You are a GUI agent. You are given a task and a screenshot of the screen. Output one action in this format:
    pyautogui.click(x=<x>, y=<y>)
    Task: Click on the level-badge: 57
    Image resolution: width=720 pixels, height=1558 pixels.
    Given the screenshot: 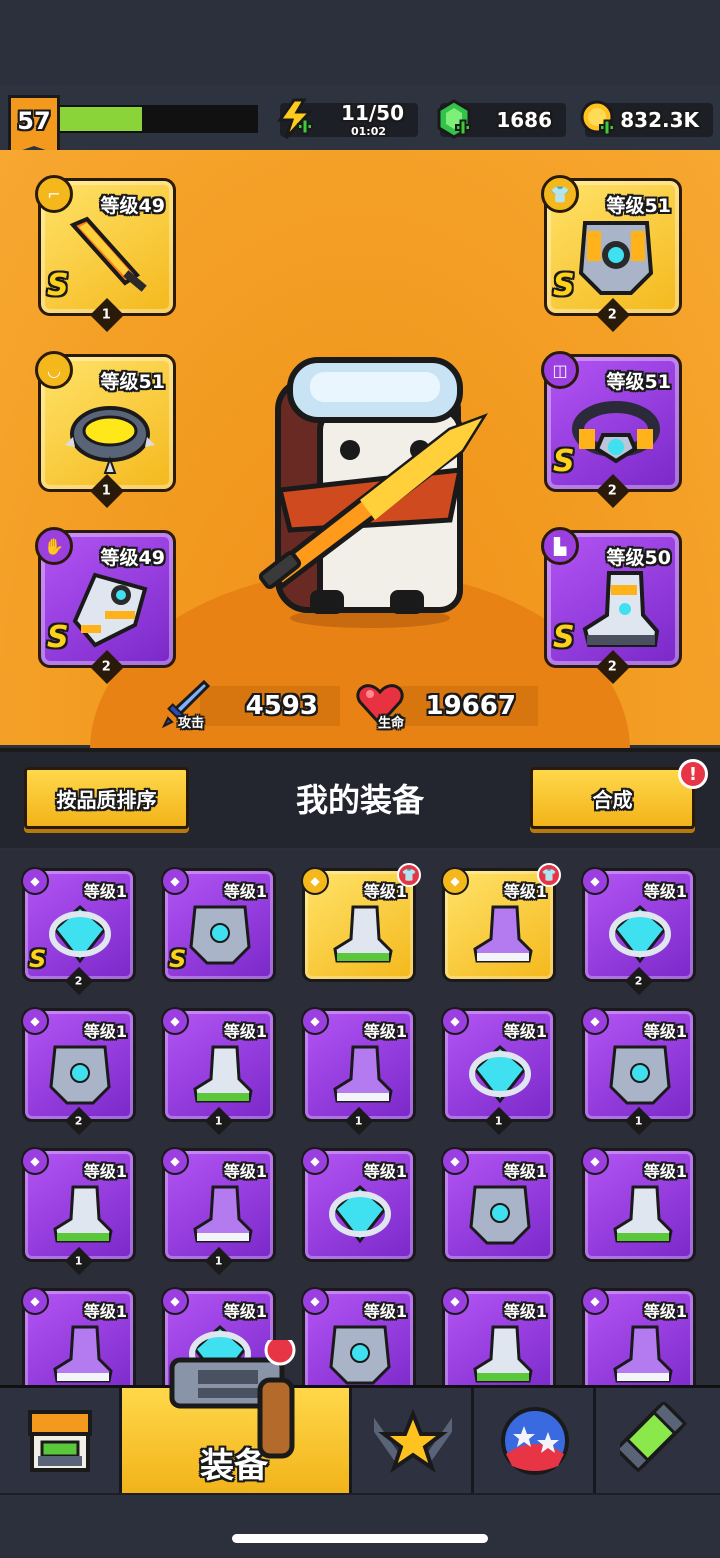 What is the action you would take?
    pyautogui.click(x=34, y=125)
    